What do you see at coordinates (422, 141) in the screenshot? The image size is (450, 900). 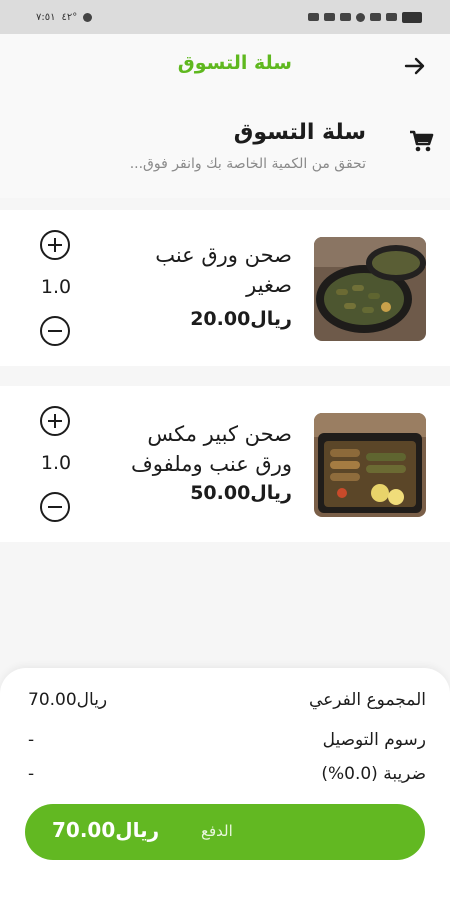 I see `shopping-cart-icon` at bounding box center [422, 141].